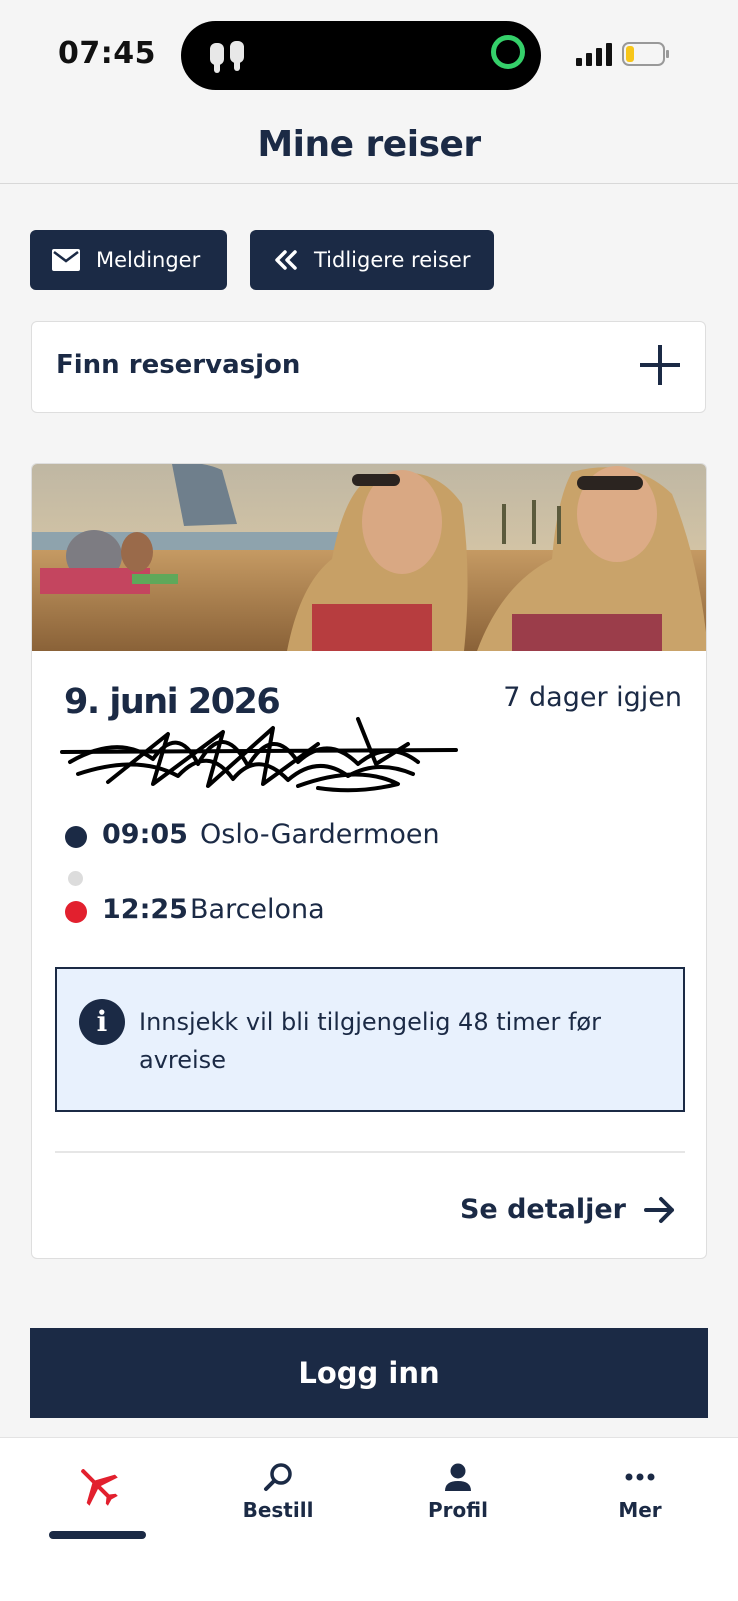 The height and width of the screenshot is (1601, 738). Describe the element at coordinates (320, 834) in the screenshot. I see `departure-place: Oslo-Gardermoen` at that location.